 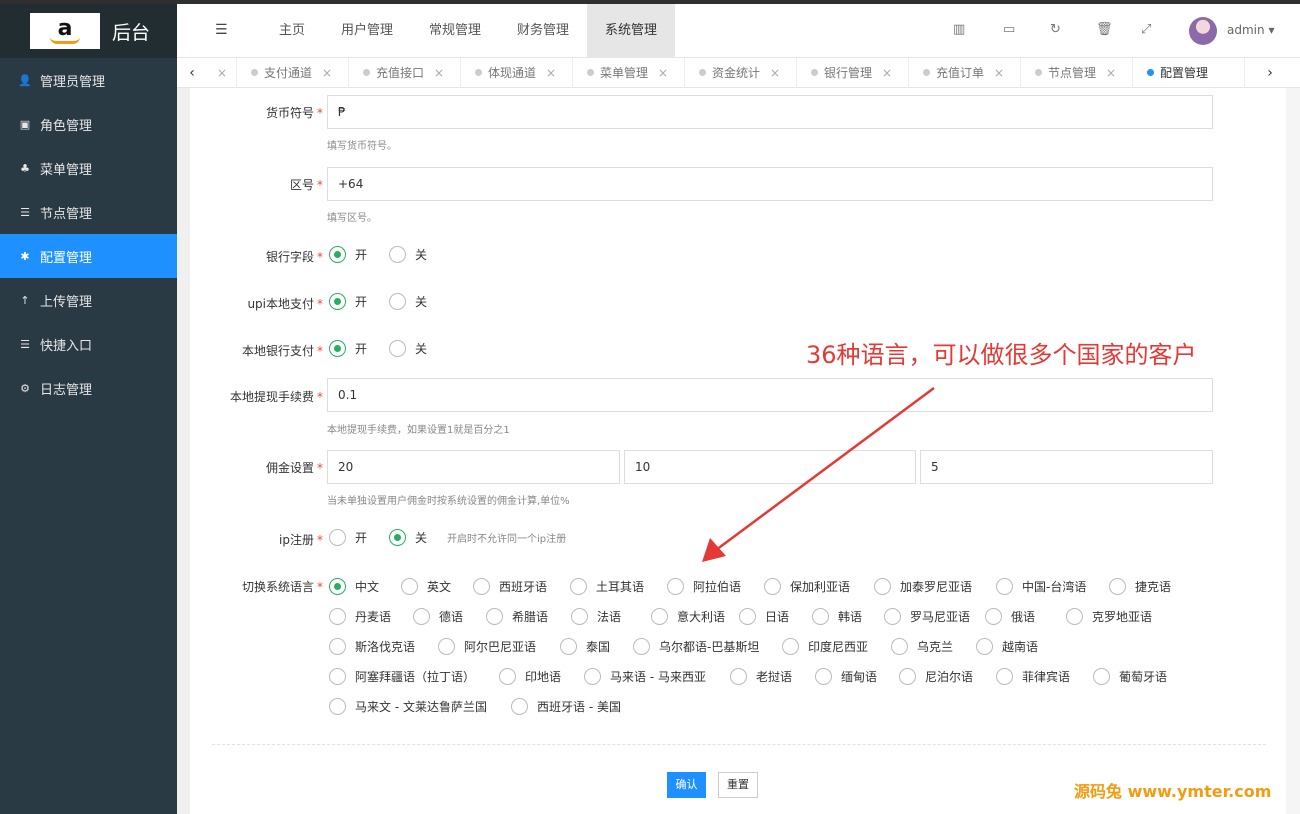 I want to click on language-radio: 老挝语, so click(x=761, y=676).